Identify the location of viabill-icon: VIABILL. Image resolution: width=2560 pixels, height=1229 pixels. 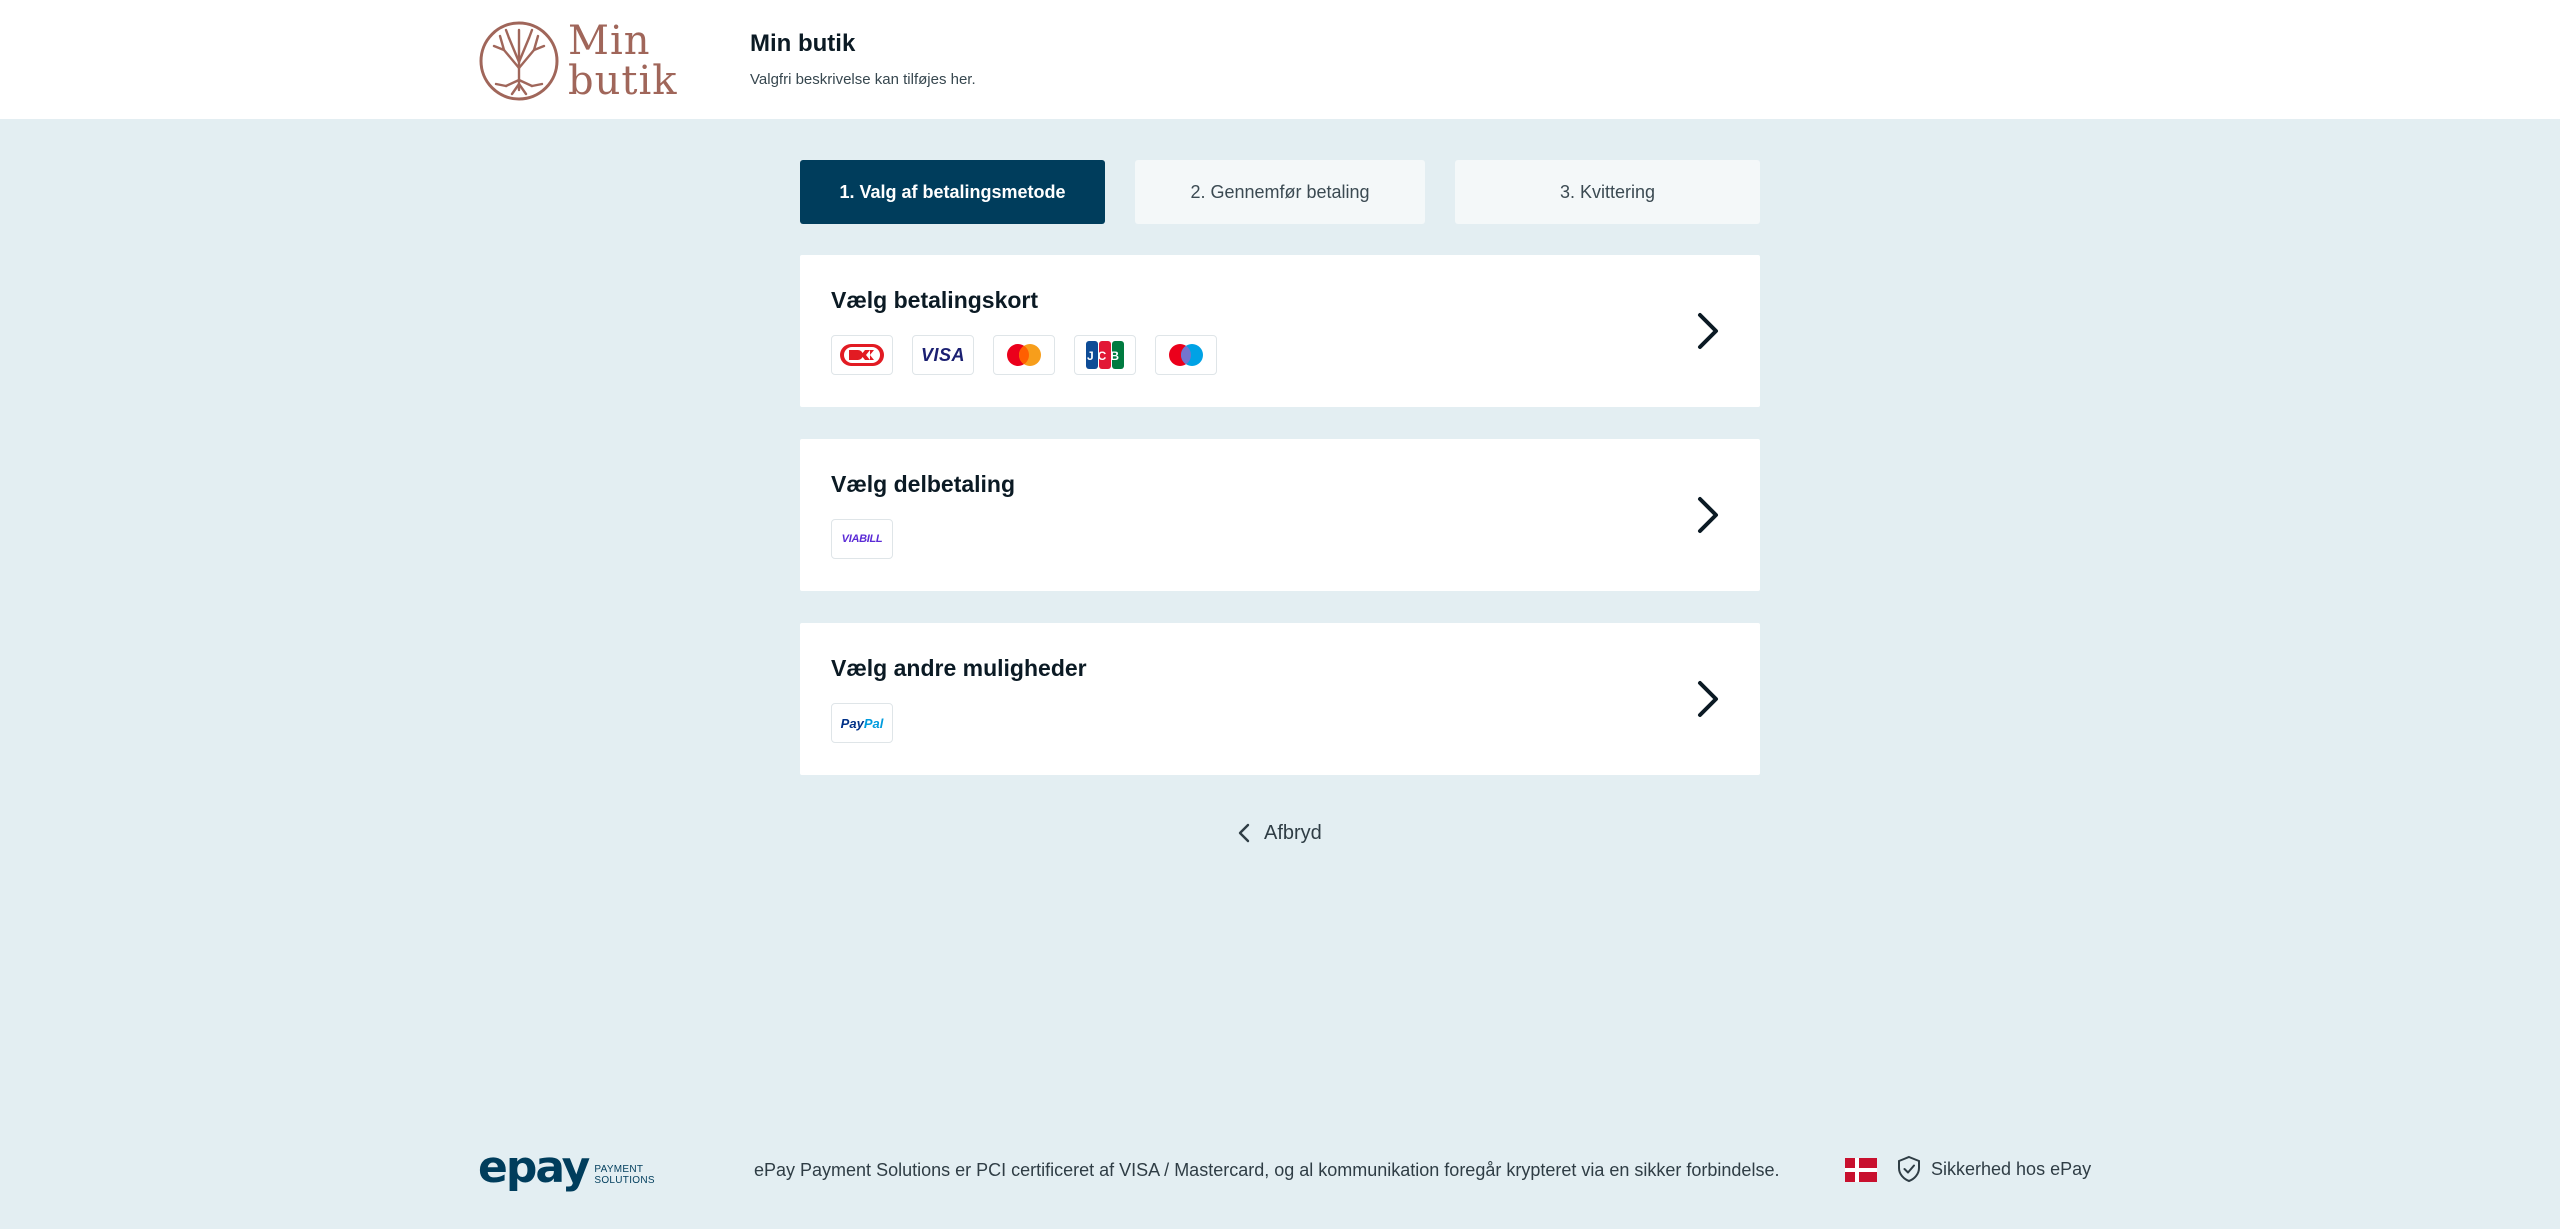
(862, 539).